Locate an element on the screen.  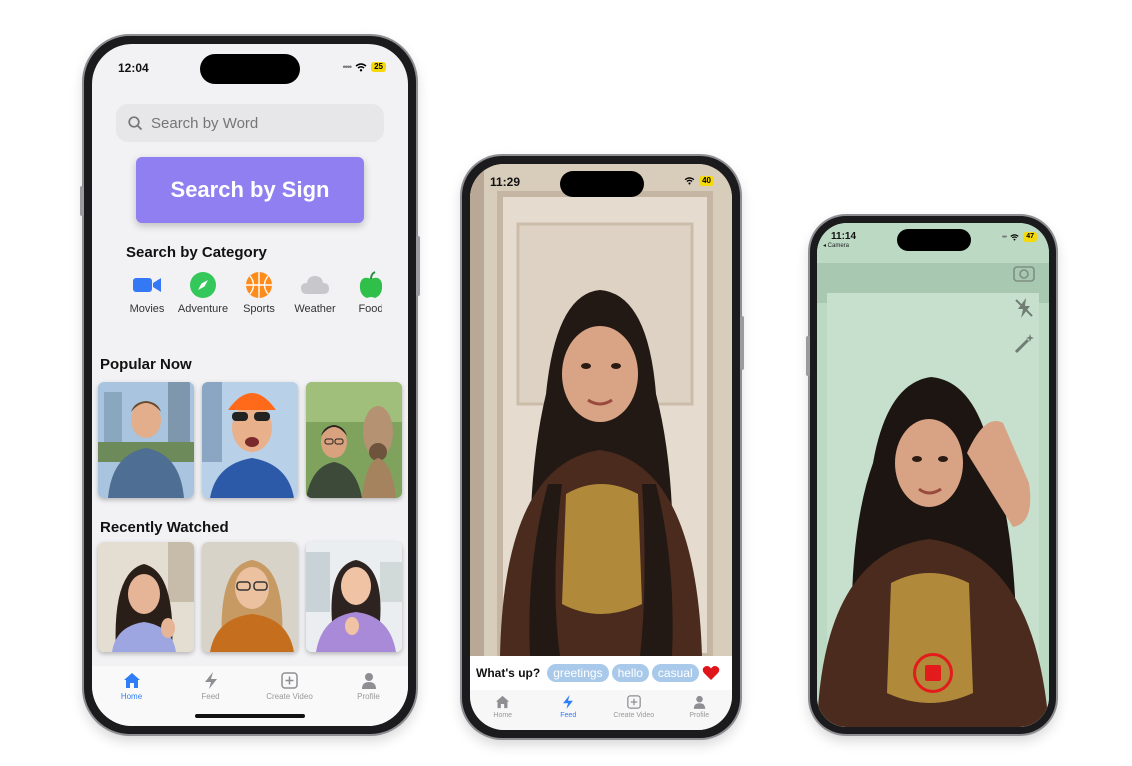
category-label: Food is located at coordinates (370, 309).